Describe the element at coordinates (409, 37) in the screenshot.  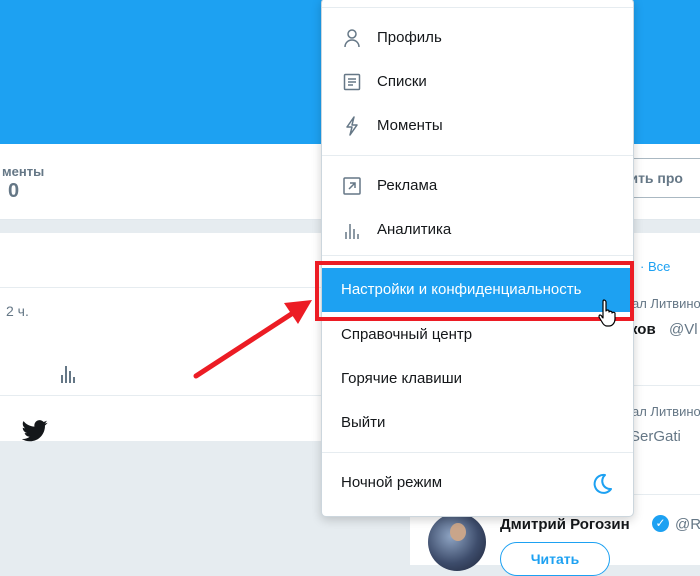
I see `menu-item-label: Профиль` at that location.